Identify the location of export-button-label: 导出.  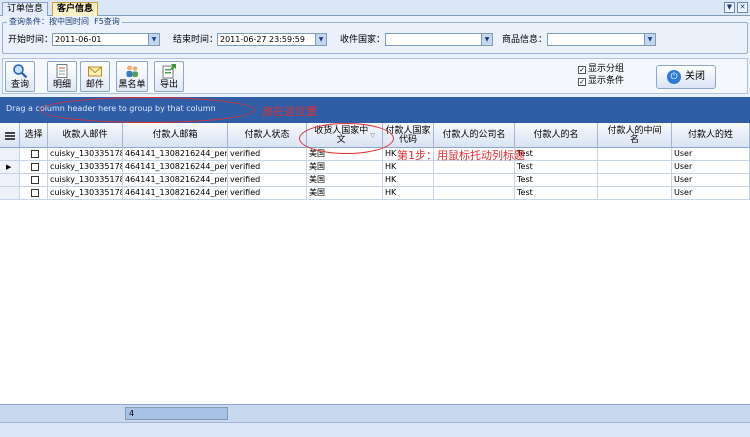
(168, 85).